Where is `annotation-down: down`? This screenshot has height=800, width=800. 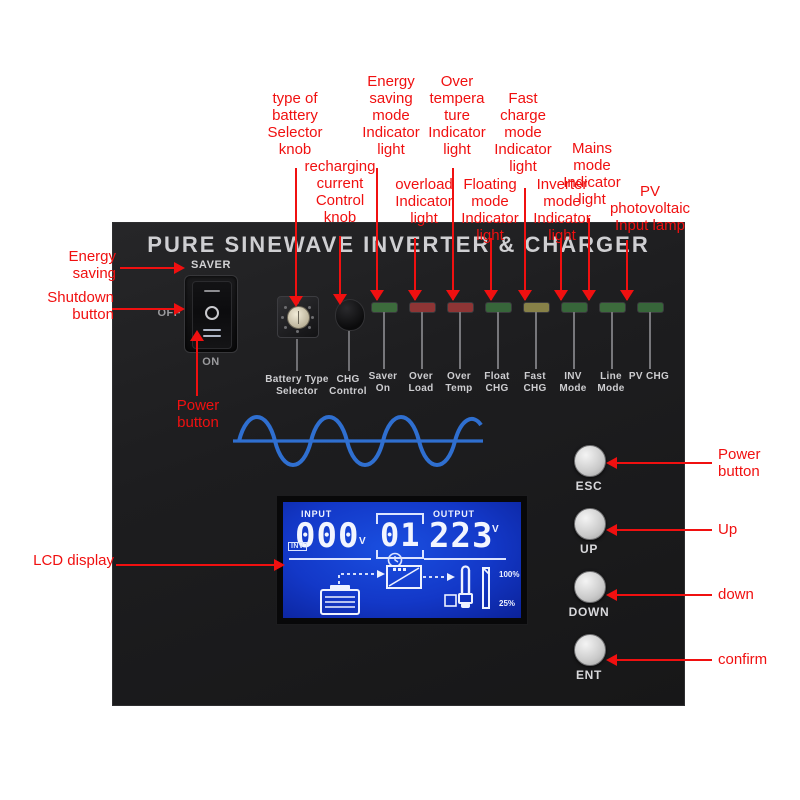 annotation-down: down is located at coordinates (736, 594).